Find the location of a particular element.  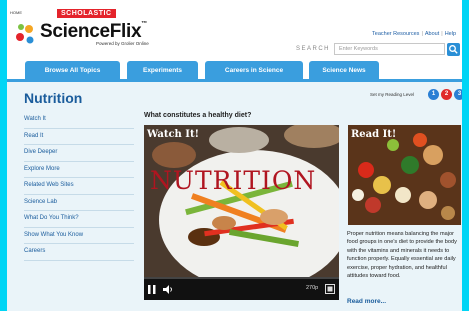

tab-careers-in-science: Careers in Science is located at coordinates (254, 70).